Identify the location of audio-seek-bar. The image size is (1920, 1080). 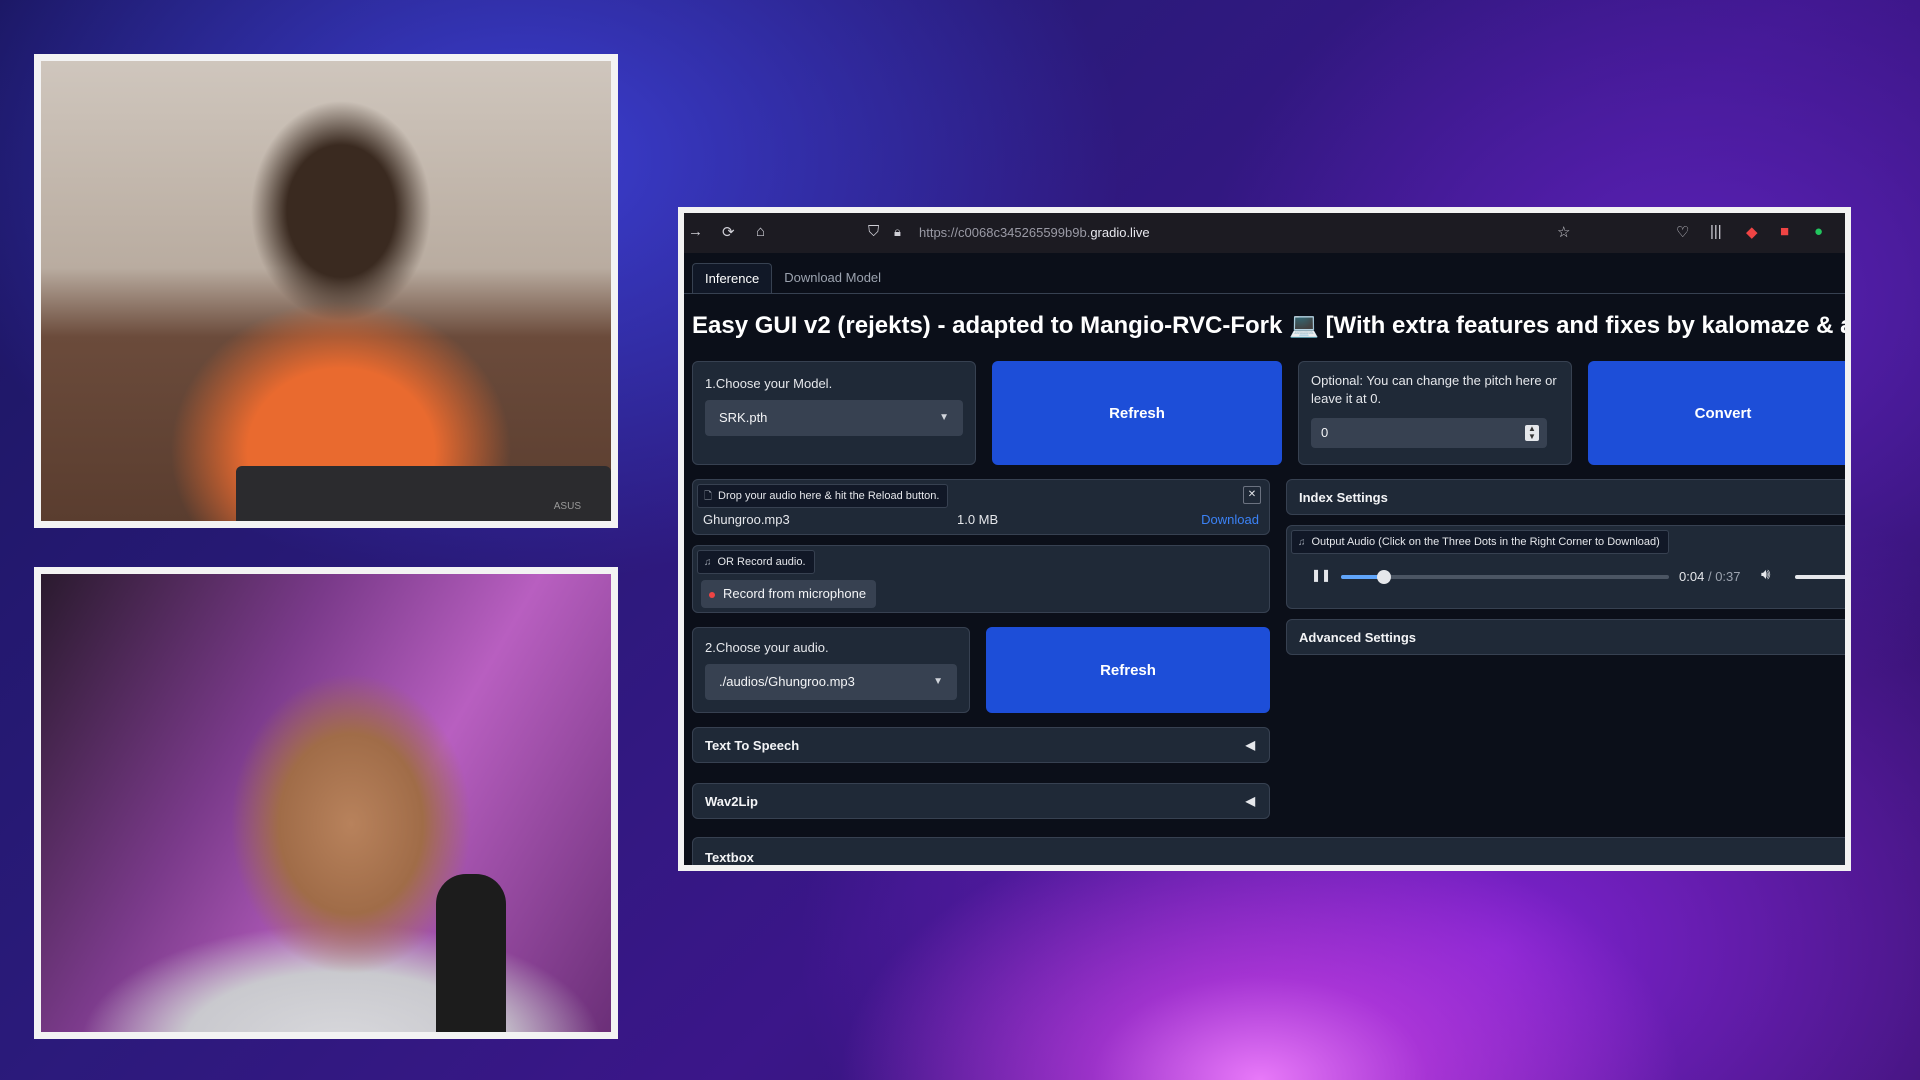
(1505, 577).